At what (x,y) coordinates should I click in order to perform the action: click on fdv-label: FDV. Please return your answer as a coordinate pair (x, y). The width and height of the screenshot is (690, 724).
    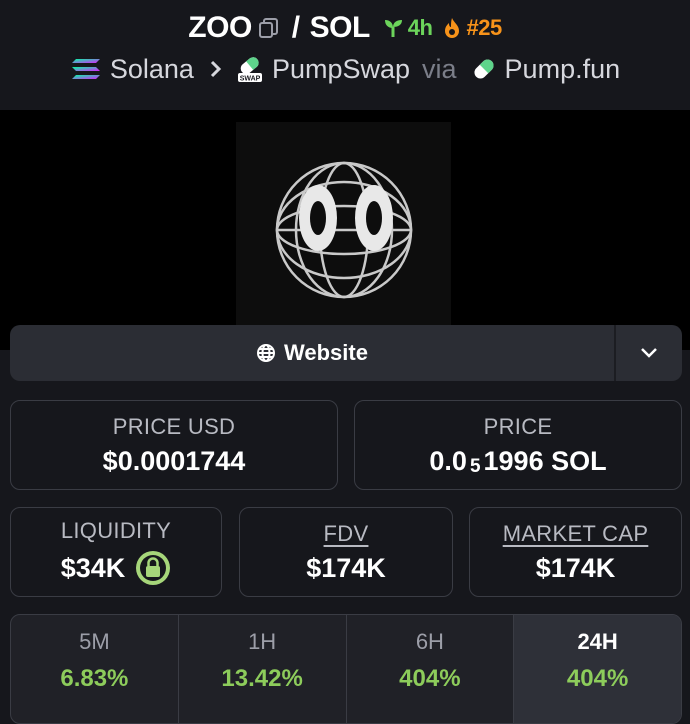
    Looking at the image, I should click on (346, 534).